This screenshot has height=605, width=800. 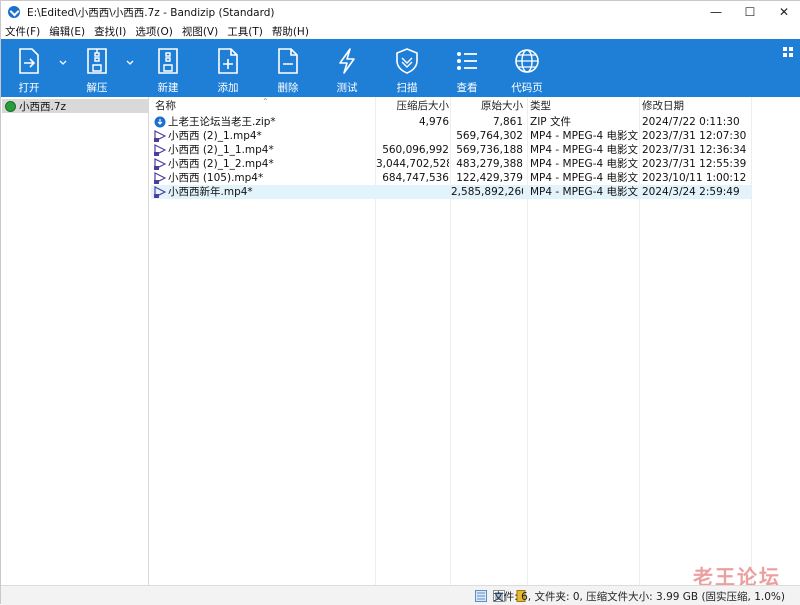 I want to click on lightning-icon, so click(x=347, y=61).